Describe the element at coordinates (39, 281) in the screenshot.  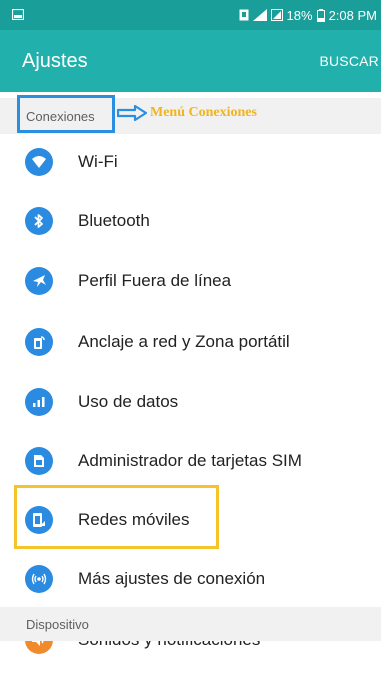
I see `airplane-icon` at that location.